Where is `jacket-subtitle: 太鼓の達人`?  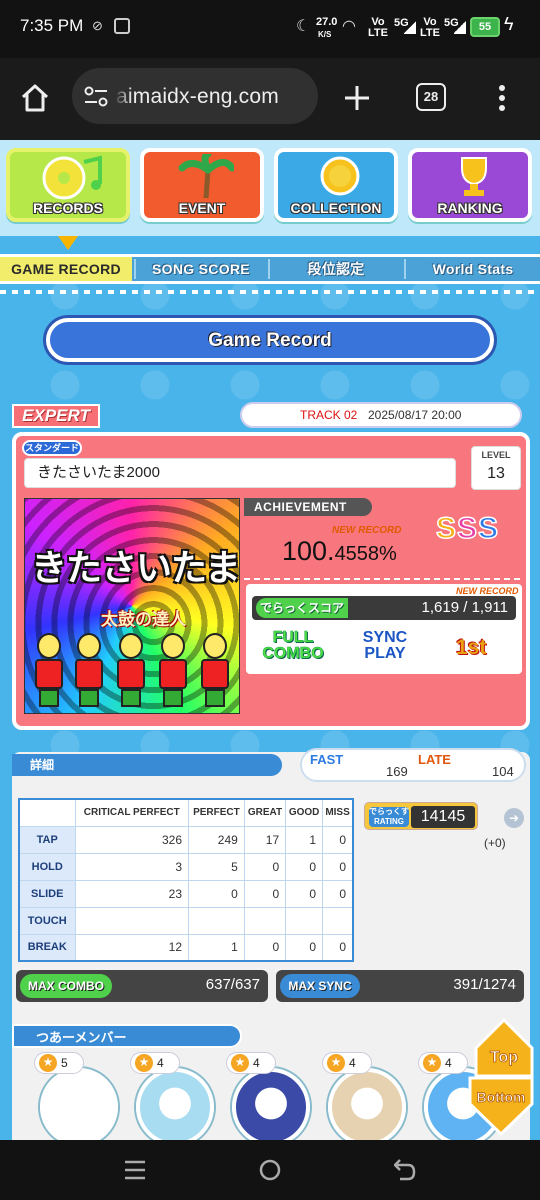
jacket-subtitle: 太鼓の達人 is located at coordinates (143, 619).